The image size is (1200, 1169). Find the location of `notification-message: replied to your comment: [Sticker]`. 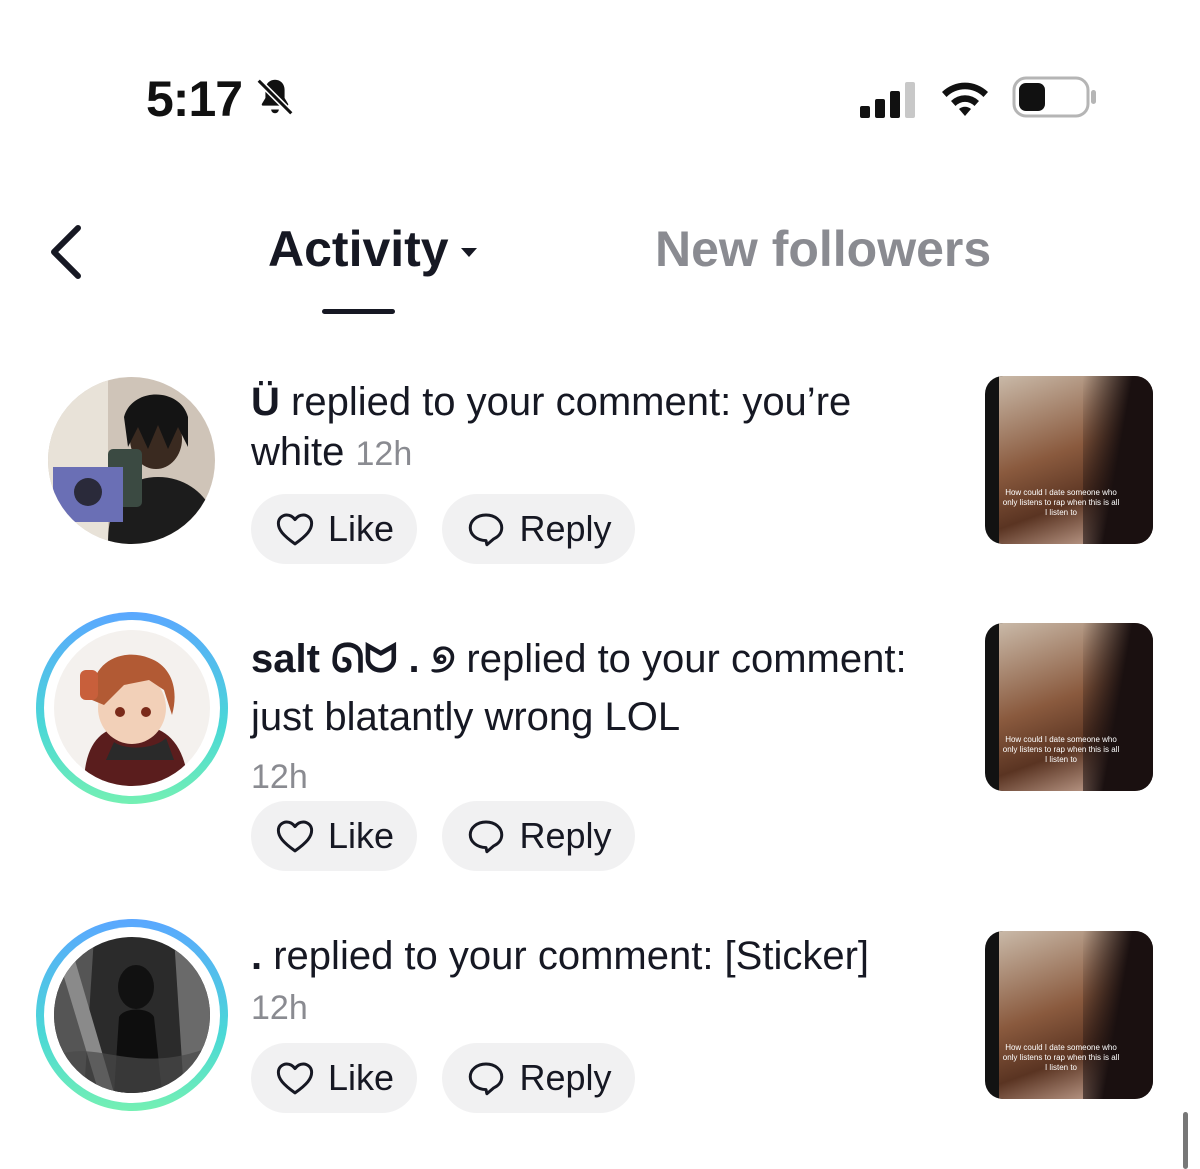

notification-message: replied to your comment: [Sticker] is located at coordinates (566, 956).